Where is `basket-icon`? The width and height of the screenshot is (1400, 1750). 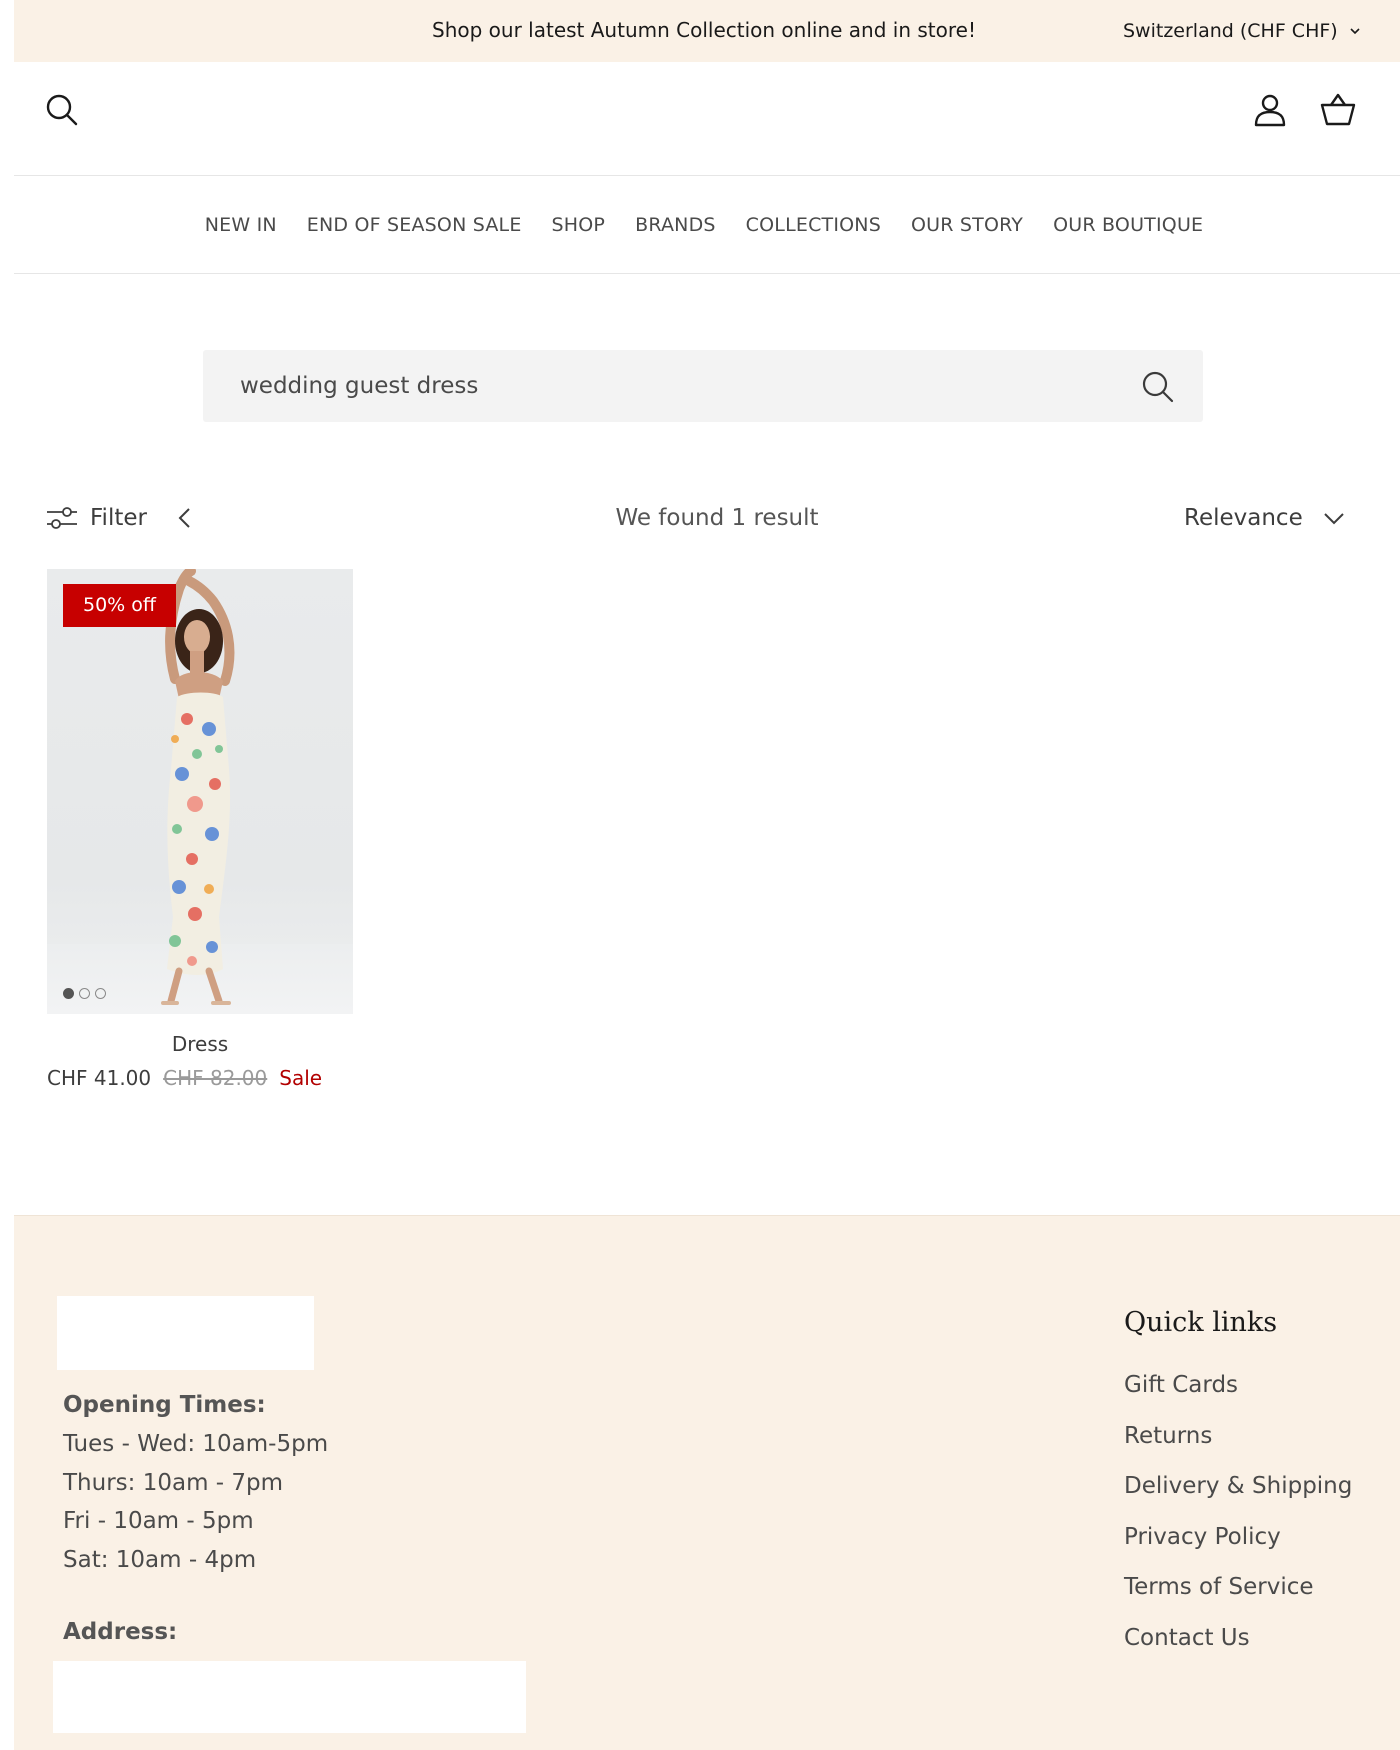
basket-icon is located at coordinates (1338, 109).